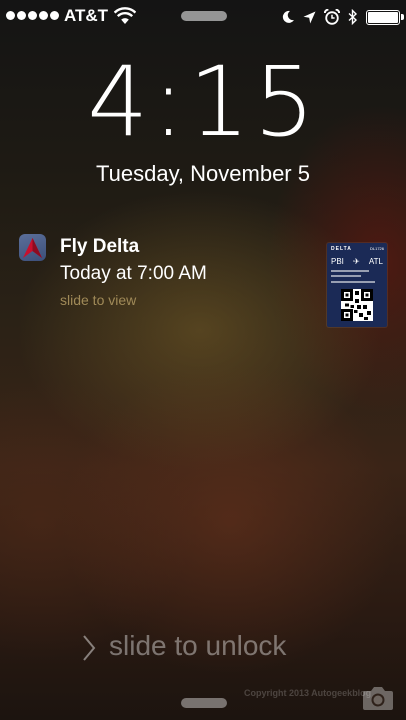 Image resolution: width=406 pixels, height=720 pixels. I want to click on signal-strength-icon, so click(32, 15).